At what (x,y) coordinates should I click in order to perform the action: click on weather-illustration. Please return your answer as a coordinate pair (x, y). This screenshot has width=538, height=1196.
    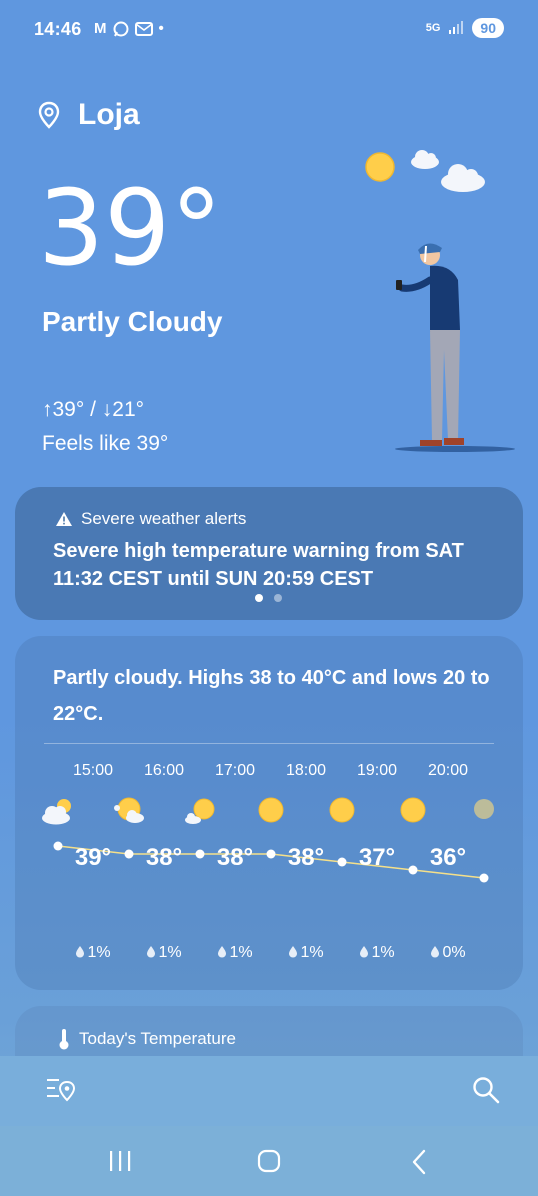
    Looking at the image, I should click on (440, 301).